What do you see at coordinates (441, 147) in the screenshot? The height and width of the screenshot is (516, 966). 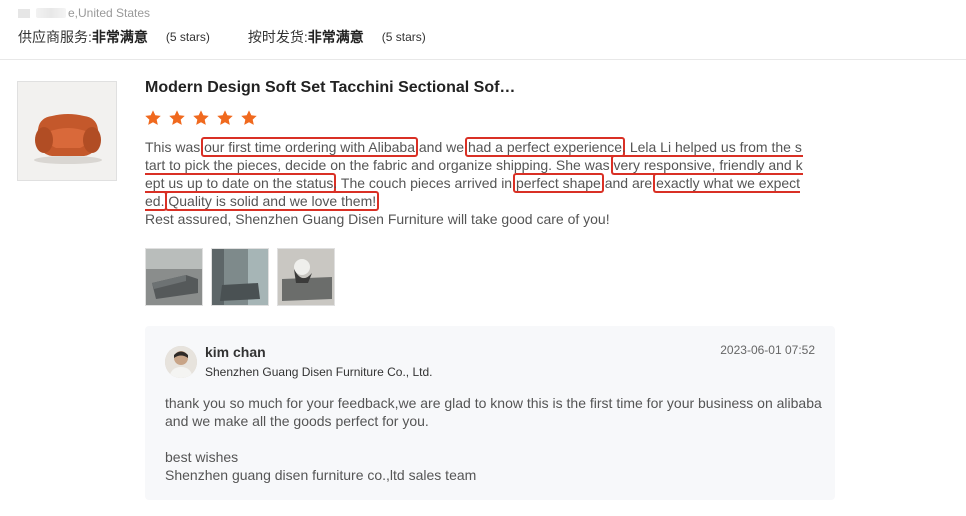 I see `review-text-segment: and we` at bounding box center [441, 147].